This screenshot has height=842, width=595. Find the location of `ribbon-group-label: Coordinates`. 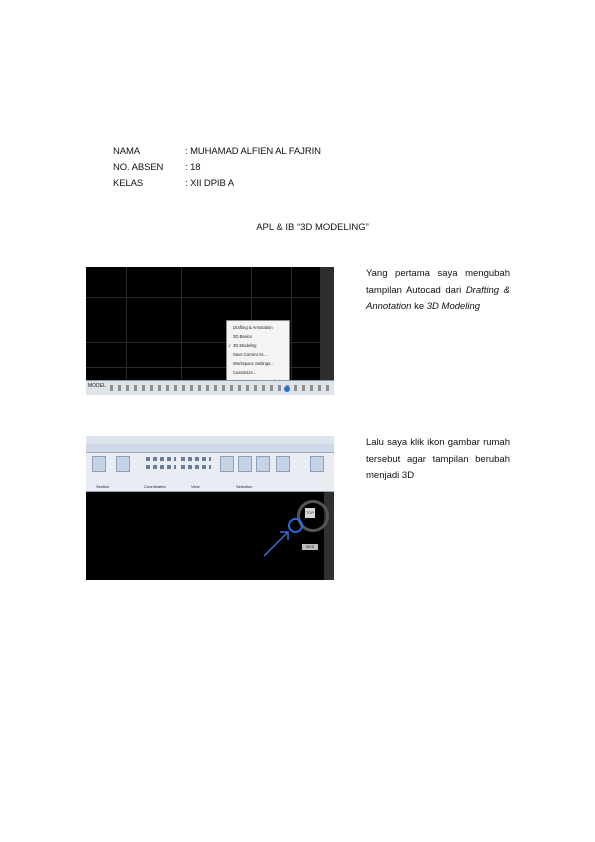

ribbon-group-label: Coordinates is located at coordinates (155, 486).